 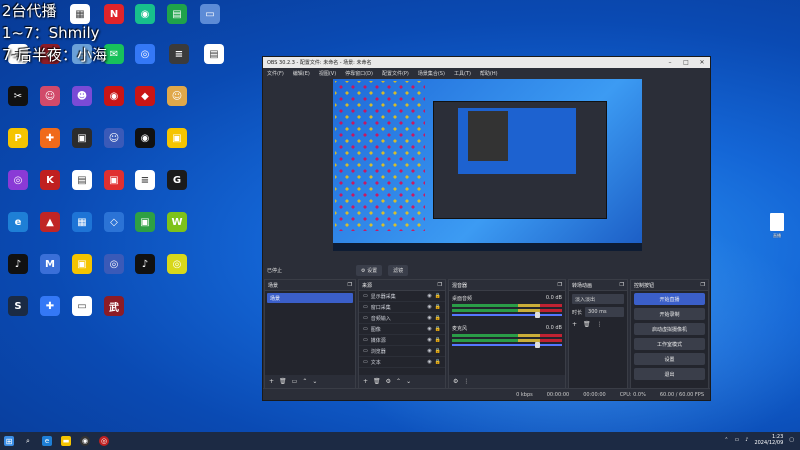 What do you see at coordinates (702, 62) in the screenshot?
I see `close-icon: ✕` at bounding box center [702, 62].